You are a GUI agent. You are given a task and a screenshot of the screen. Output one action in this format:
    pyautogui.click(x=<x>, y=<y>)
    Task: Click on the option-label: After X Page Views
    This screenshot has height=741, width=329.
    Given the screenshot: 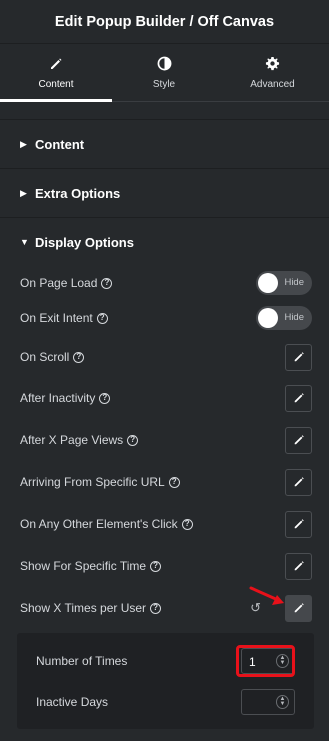 What is the action you would take?
    pyautogui.click(x=72, y=440)
    